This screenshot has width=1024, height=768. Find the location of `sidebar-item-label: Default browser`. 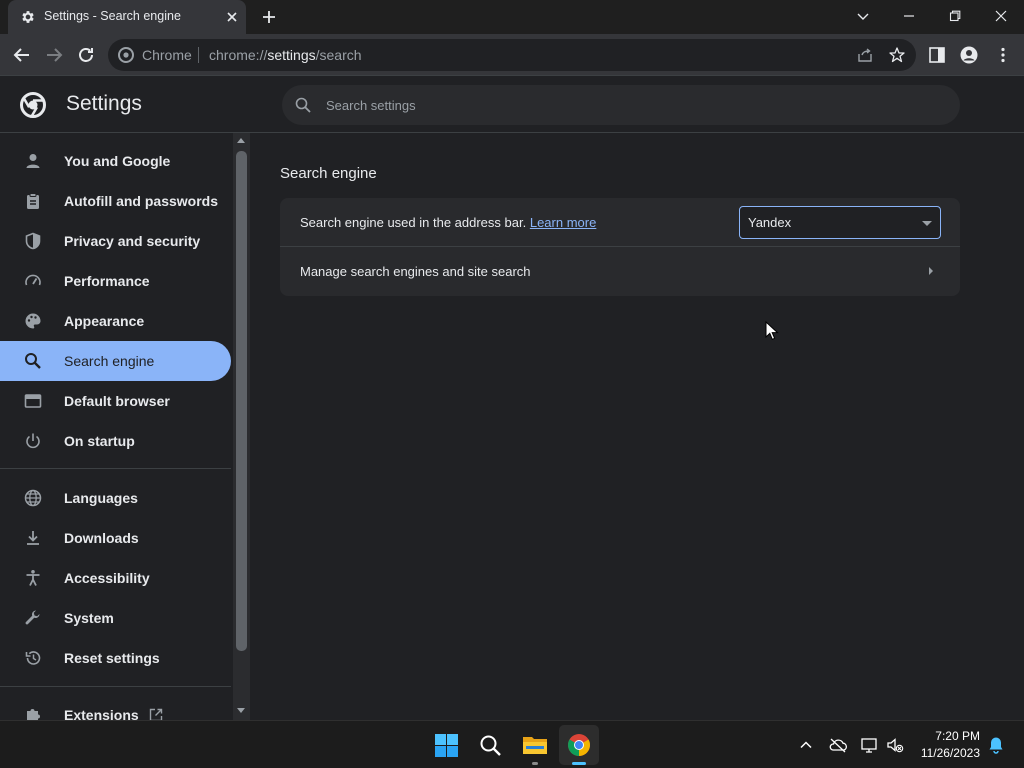

sidebar-item-label: Default browser is located at coordinates (117, 401).